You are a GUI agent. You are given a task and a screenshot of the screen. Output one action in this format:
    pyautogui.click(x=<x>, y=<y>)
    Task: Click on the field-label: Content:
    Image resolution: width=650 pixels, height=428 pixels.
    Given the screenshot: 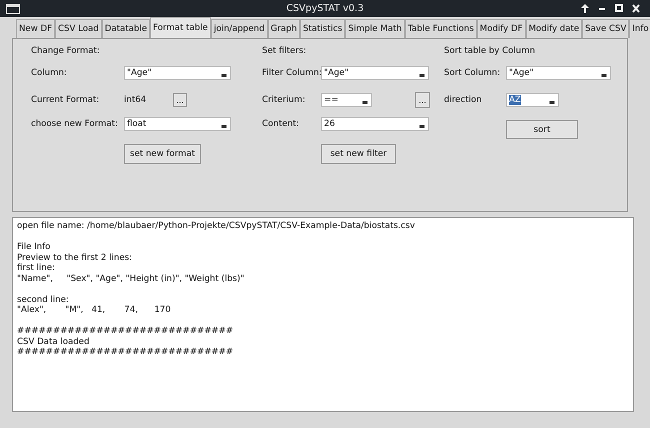 What is the action you would take?
    pyautogui.click(x=281, y=124)
    